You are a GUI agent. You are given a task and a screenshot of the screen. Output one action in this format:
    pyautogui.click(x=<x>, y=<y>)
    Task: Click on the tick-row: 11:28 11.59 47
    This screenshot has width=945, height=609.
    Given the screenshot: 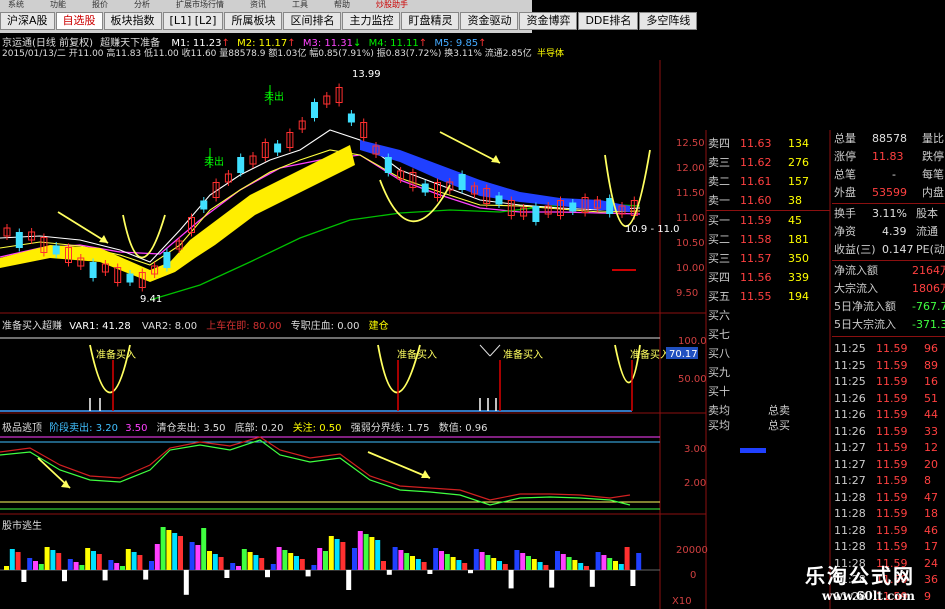 What is the action you would take?
    pyautogui.click(x=888, y=498)
    